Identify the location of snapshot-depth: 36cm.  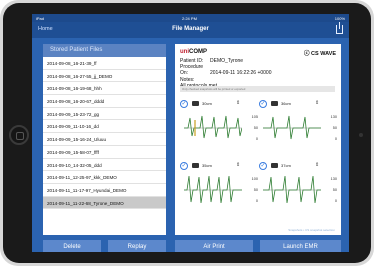
(286, 103).